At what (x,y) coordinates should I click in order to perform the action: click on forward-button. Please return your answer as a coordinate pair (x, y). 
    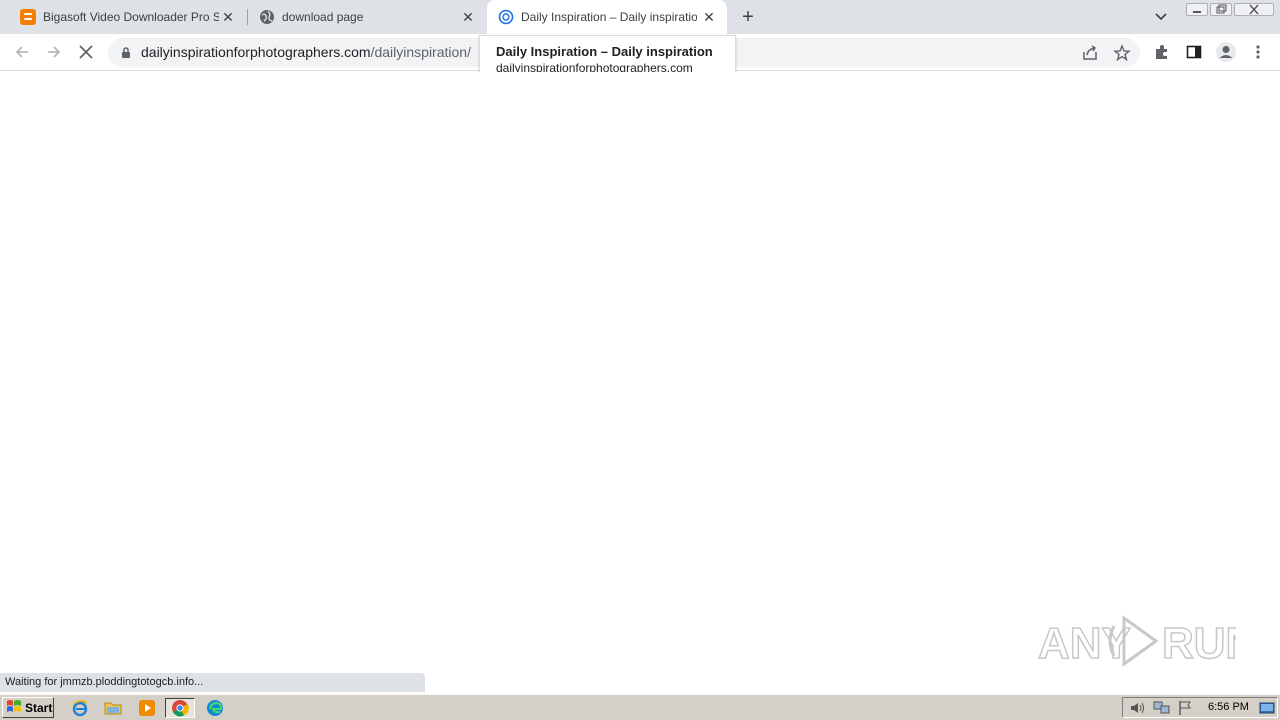
    Looking at the image, I should click on (54, 52).